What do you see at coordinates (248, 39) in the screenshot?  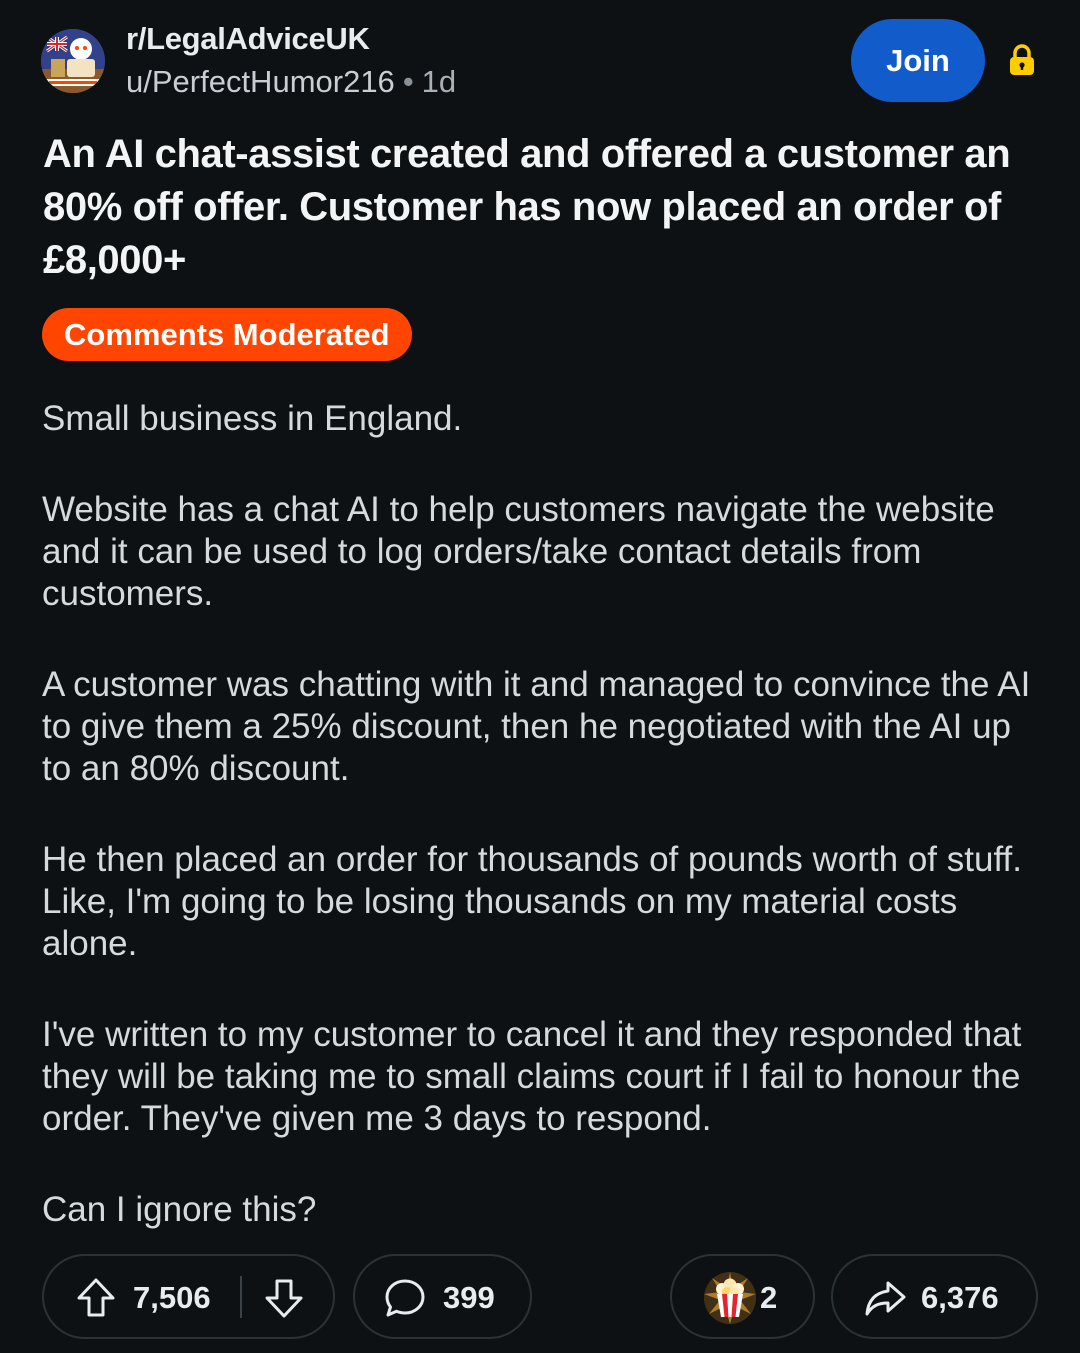 I see `subreddit-name: r/LegalAdviceUK` at bounding box center [248, 39].